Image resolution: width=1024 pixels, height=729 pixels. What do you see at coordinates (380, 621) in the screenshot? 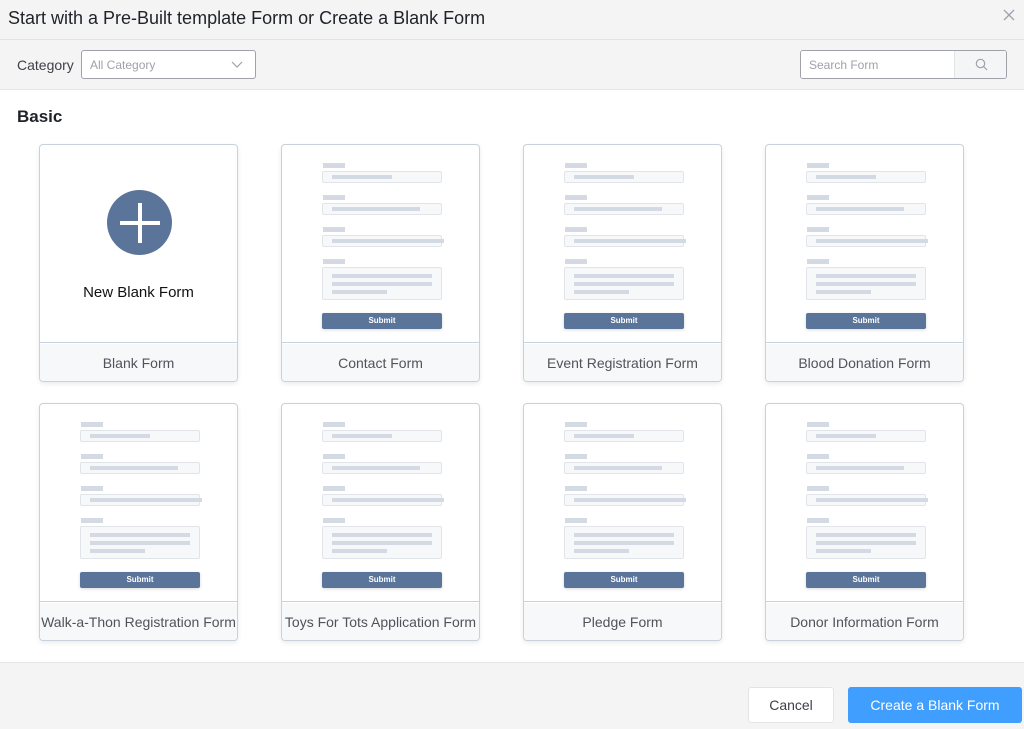
I see `card-label: Toys For Tots Application Form` at bounding box center [380, 621].